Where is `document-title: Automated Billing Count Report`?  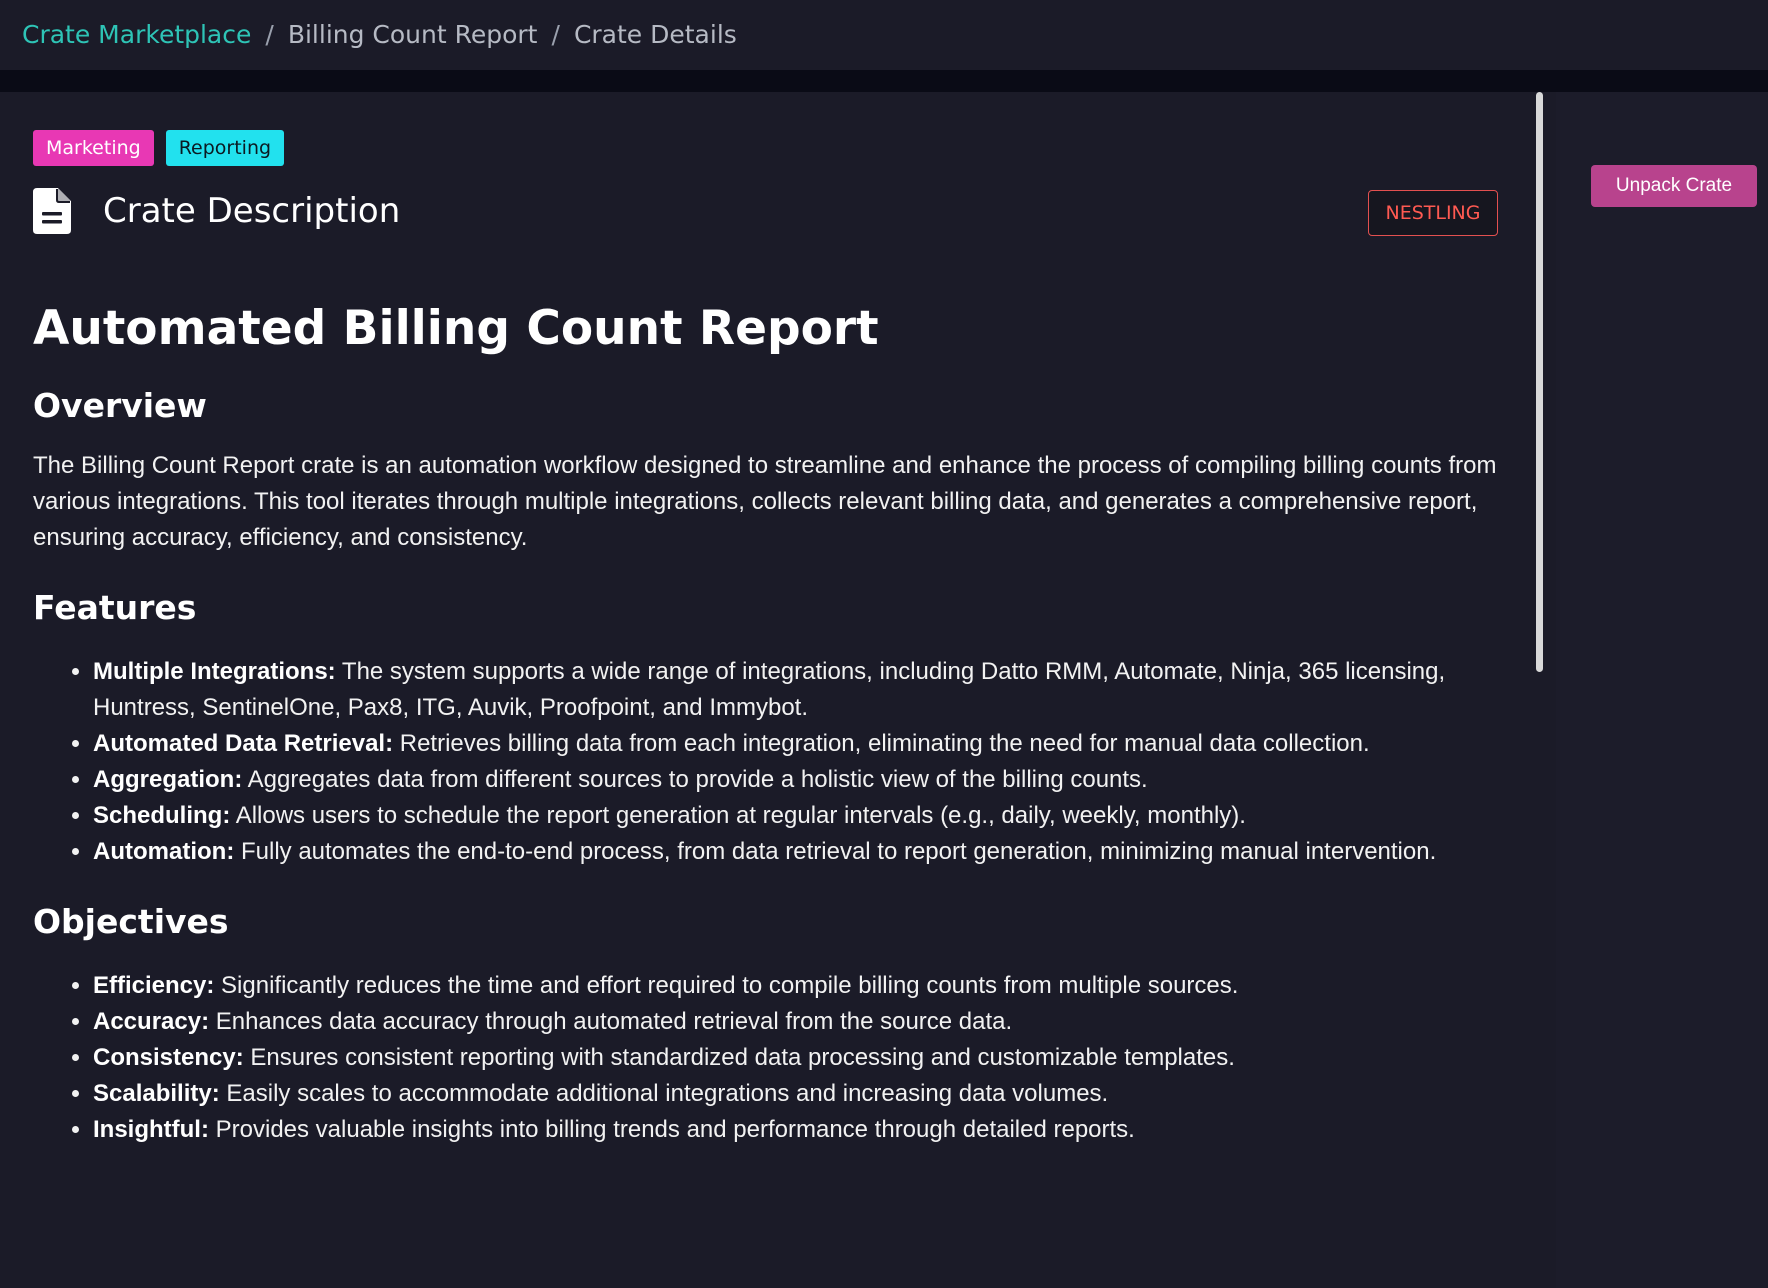
document-title: Automated Billing Count Report is located at coordinates (456, 328).